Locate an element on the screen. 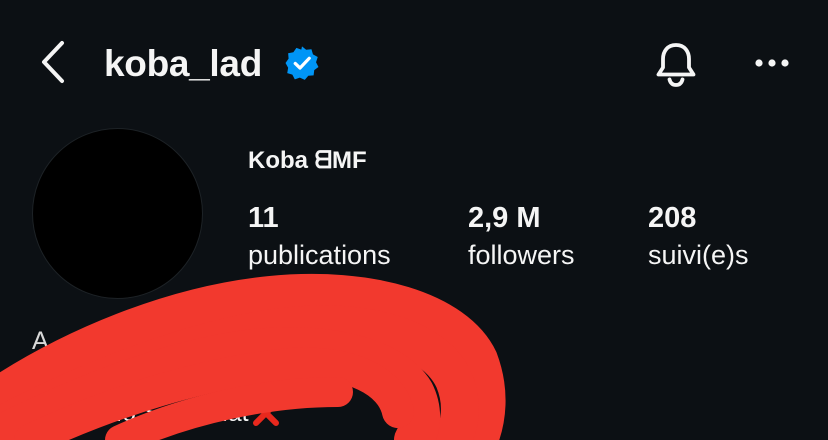 The height and width of the screenshot is (440, 828). bio-mention-link: _corp is located at coordinates (133, 377).